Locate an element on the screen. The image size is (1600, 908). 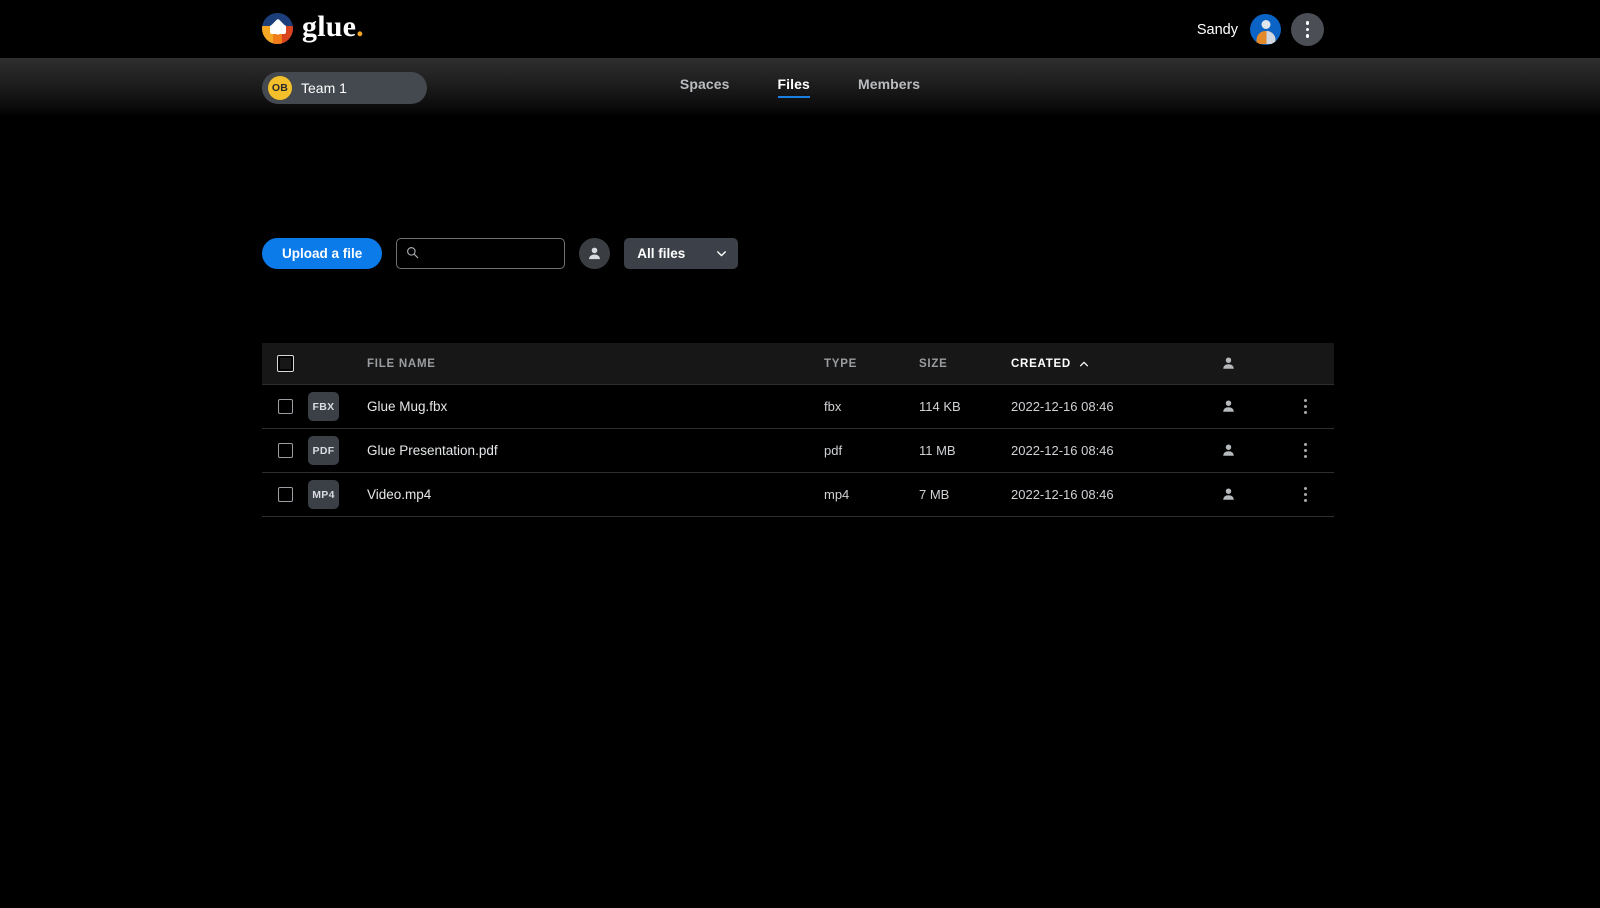
file-size-cell: 11 MB is located at coordinates (937, 450).